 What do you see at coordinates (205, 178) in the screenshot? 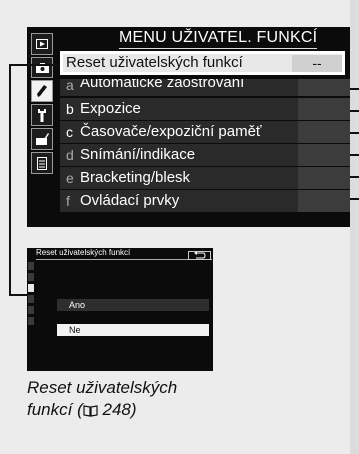
I see `menu-item-e: e Bracketing/blesk` at bounding box center [205, 178].